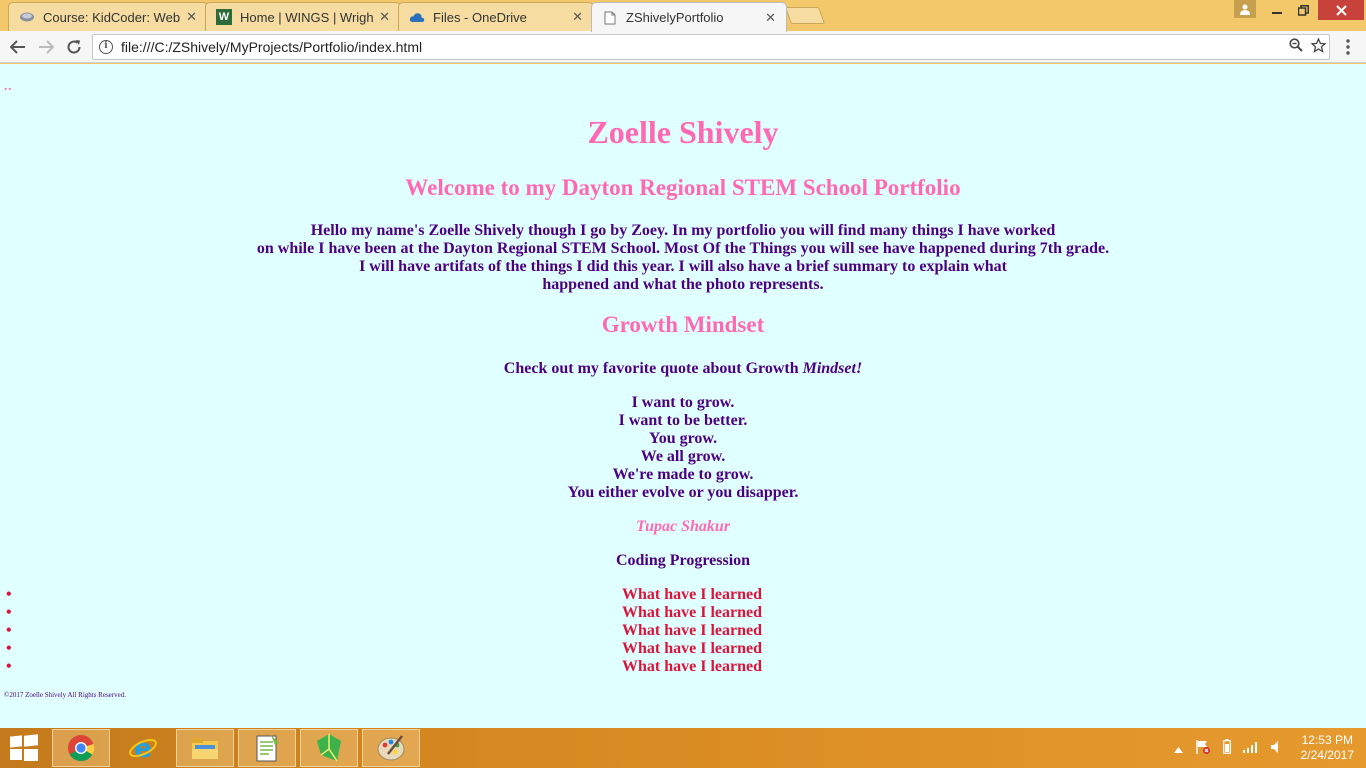  What do you see at coordinates (1318, 46) in the screenshot?
I see `bookmark-star-icon` at bounding box center [1318, 46].